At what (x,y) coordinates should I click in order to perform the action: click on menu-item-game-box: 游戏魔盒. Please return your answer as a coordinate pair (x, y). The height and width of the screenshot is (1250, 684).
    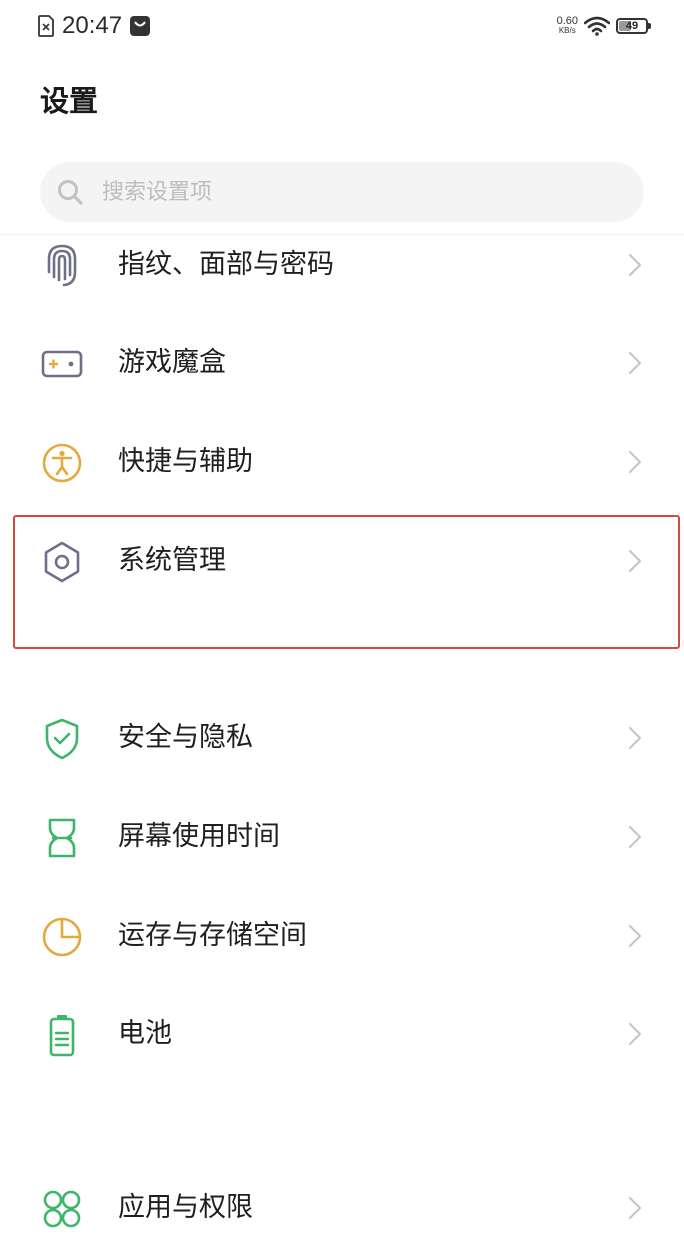
    Looking at the image, I should click on (342, 363).